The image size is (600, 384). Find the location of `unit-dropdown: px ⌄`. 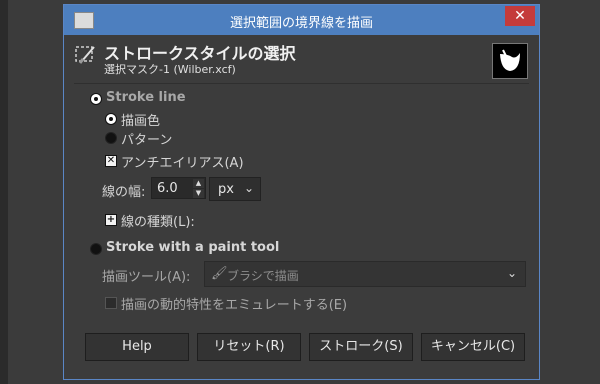

unit-dropdown: px ⌄ is located at coordinates (235, 189).